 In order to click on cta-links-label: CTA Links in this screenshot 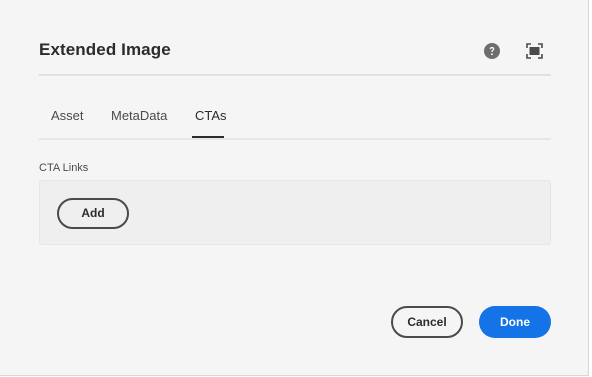, I will do `click(64, 168)`.